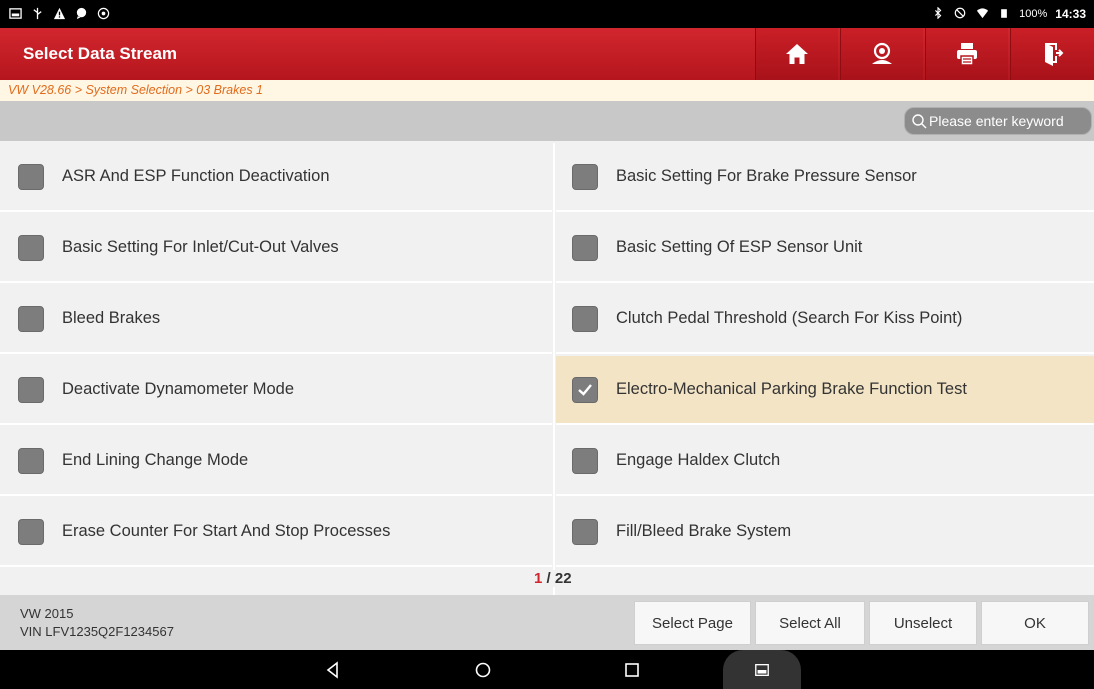  I want to click on list-item: Deactivate Dynamometer Mode, so click(276, 390).